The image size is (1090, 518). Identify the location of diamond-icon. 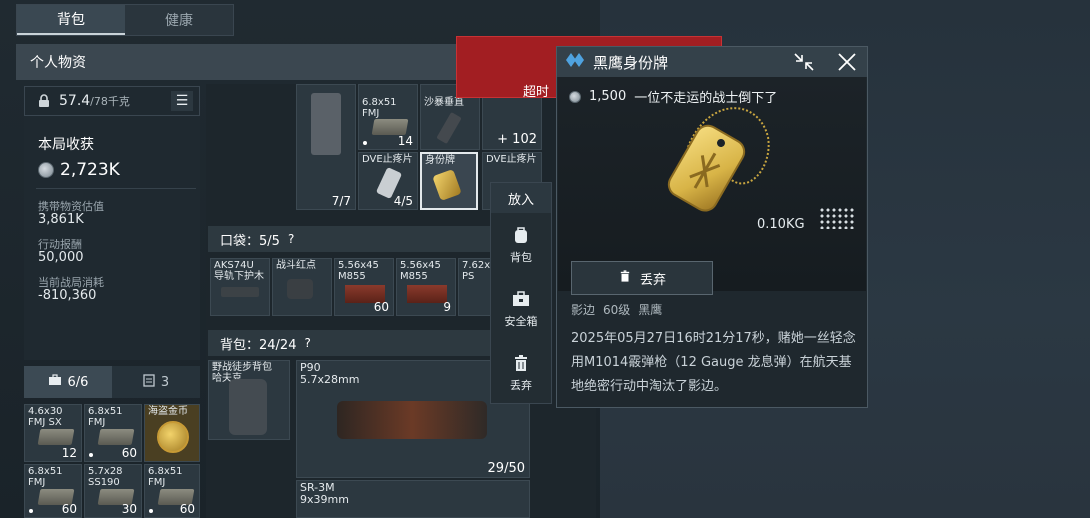
(576, 62).